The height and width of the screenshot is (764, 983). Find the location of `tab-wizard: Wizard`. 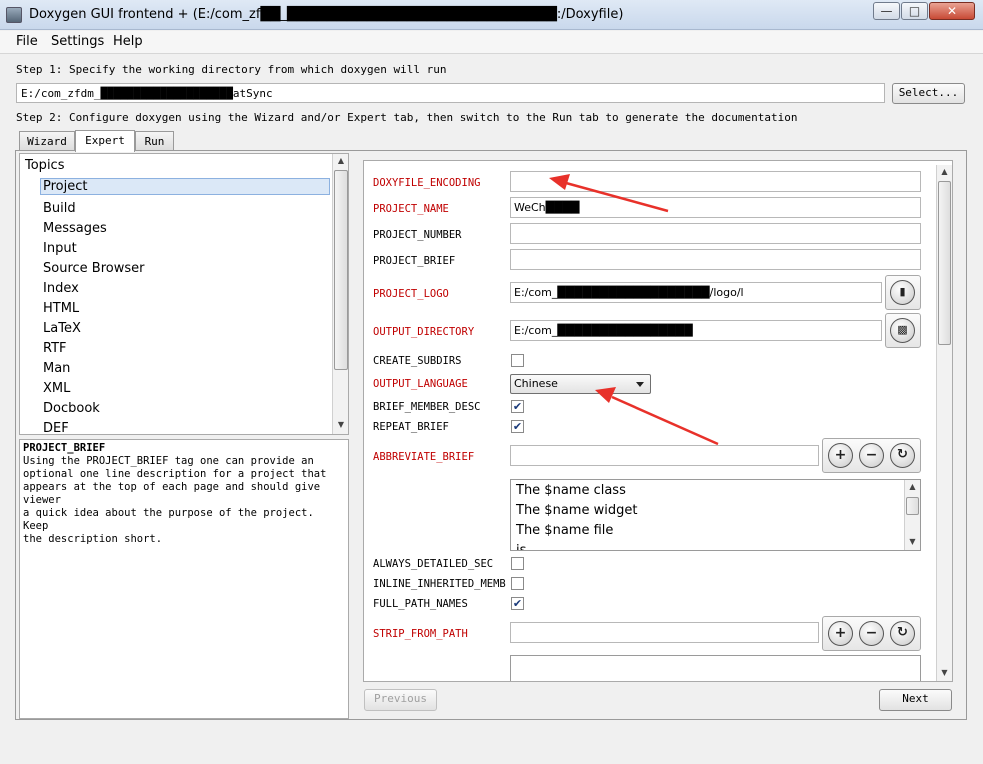

tab-wizard: Wizard is located at coordinates (47, 141).